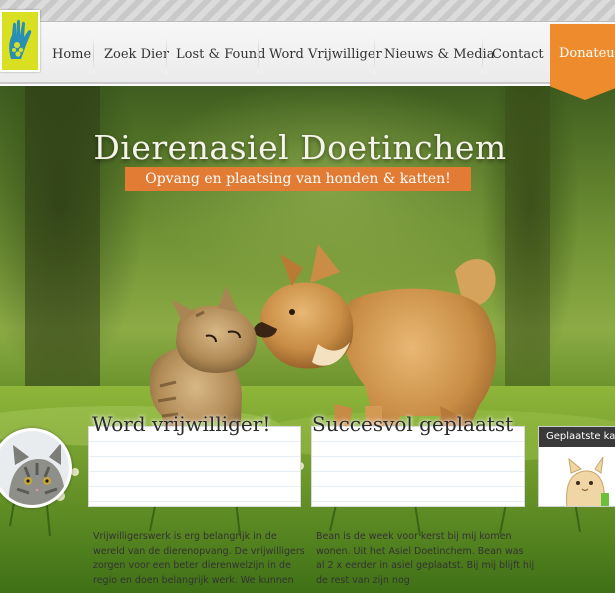 This screenshot has height=593, width=615. What do you see at coordinates (181, 424) in the screenshot?
I see `volunteer-card-title: Word vrijwilliger!` at bounding box center [181, 424].